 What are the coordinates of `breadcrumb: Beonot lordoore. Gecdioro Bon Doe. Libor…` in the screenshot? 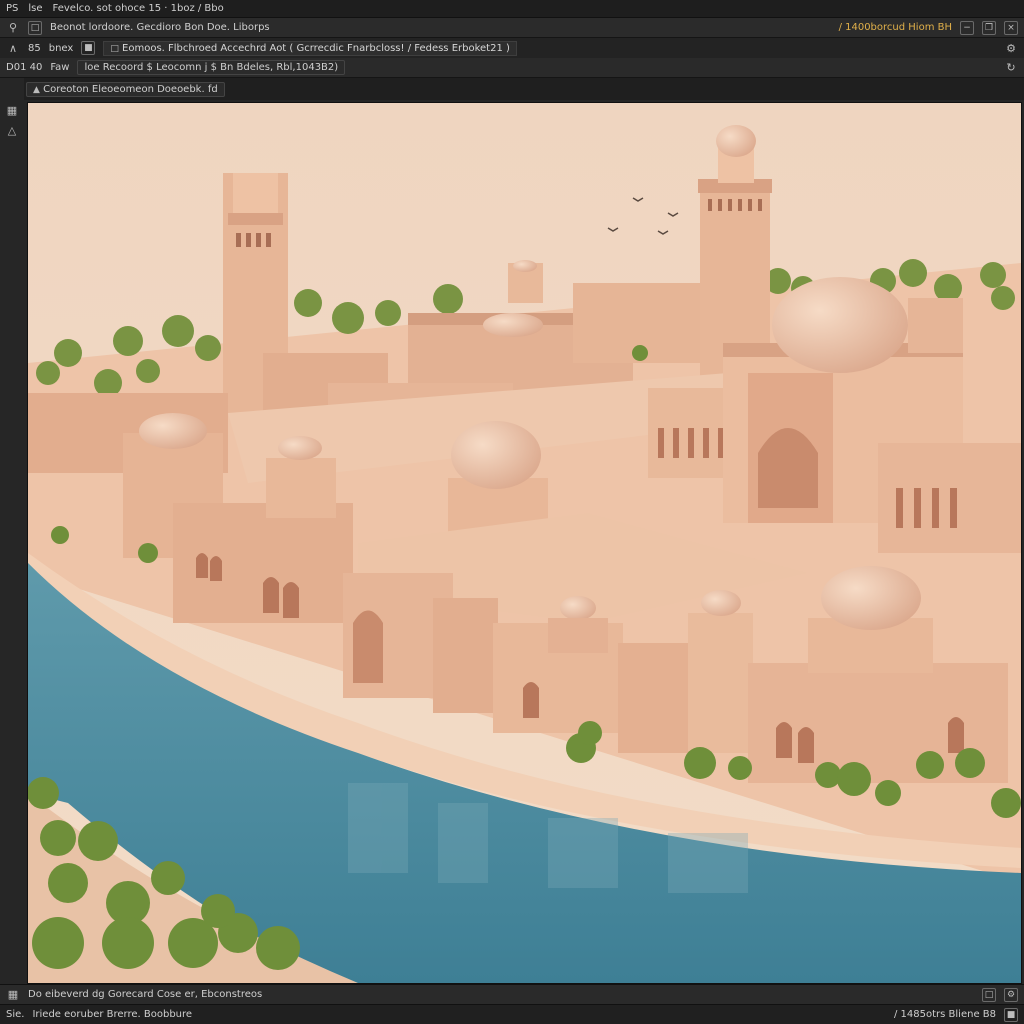 It's located at (160, 27).